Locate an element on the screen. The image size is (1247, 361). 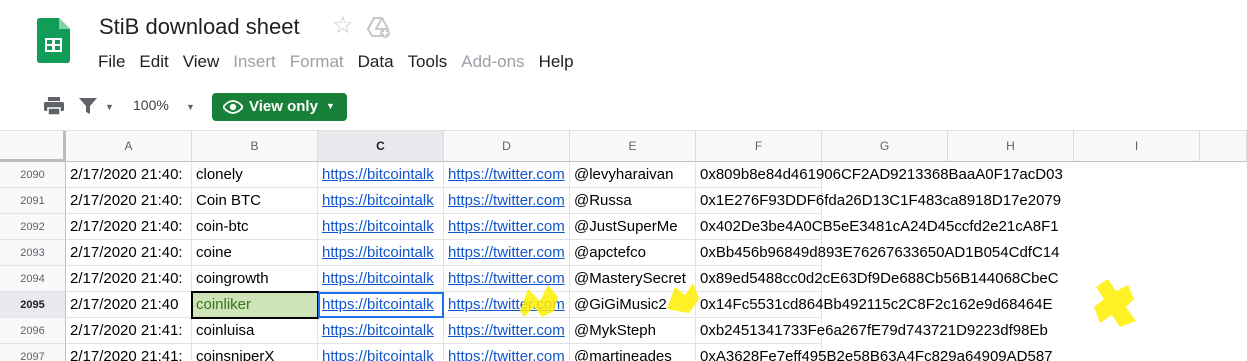
menu-view: View is located at coordinates (201, 62).